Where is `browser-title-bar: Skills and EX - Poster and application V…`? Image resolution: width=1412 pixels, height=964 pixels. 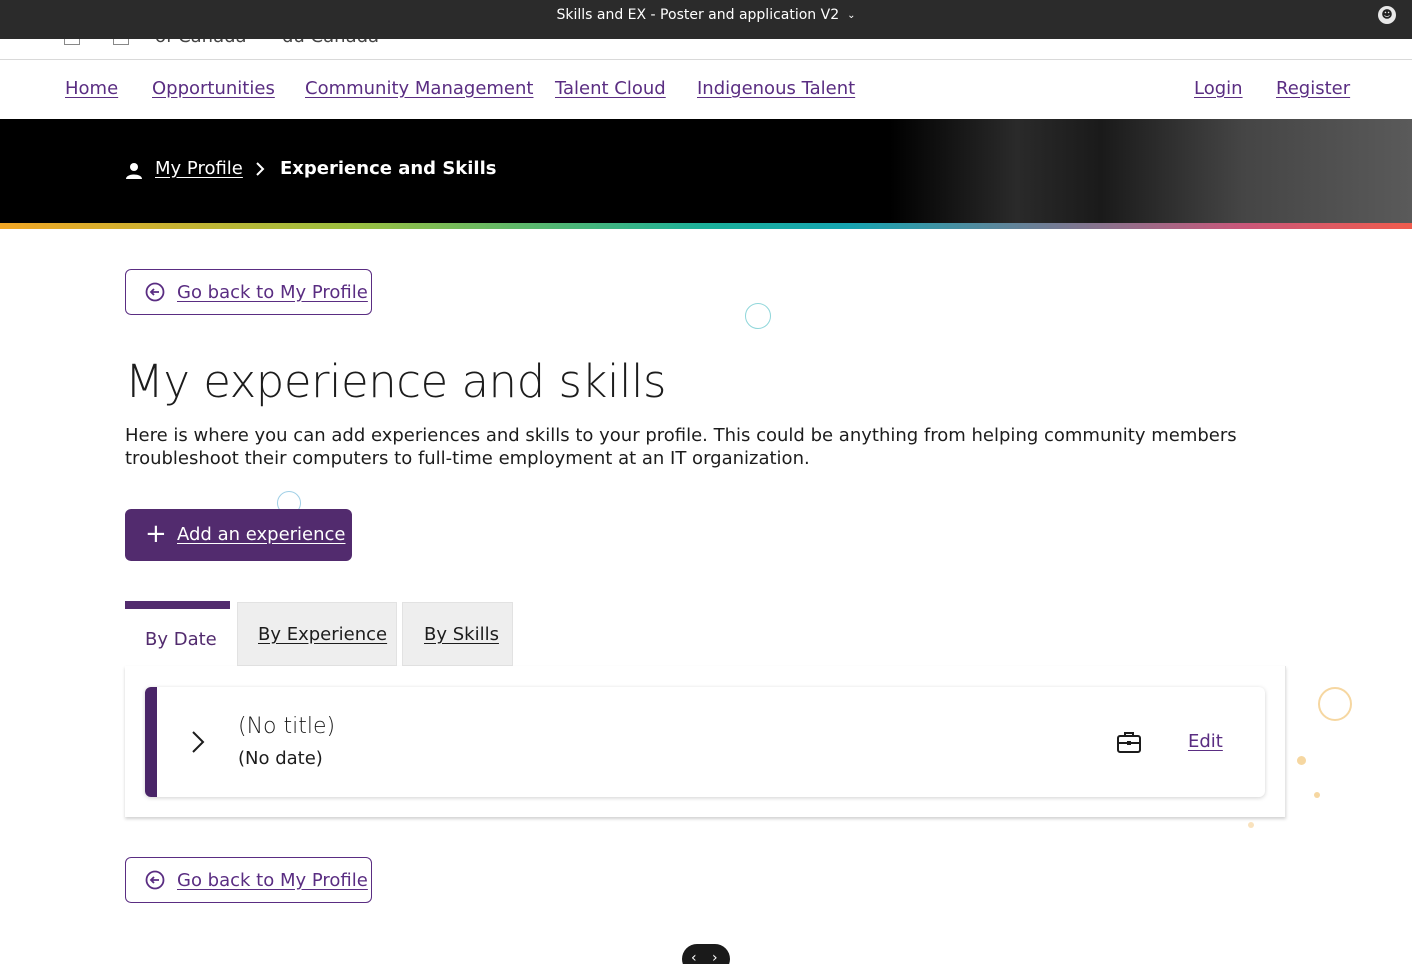
browser-title-bar: Skills and EX - Poster and application V… is located at coordinates (706, 19).